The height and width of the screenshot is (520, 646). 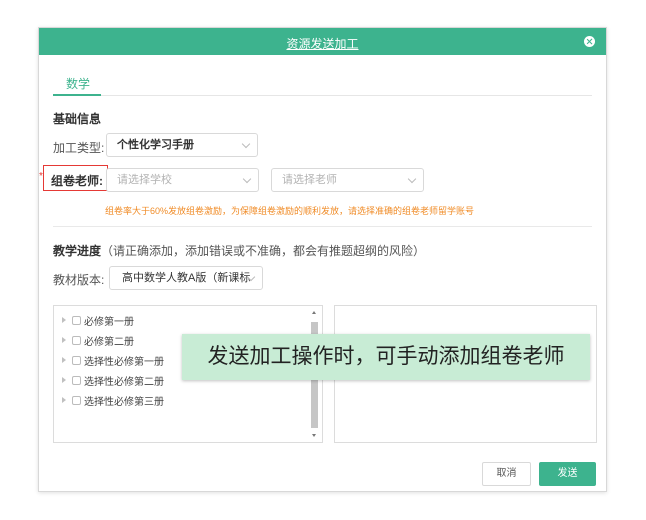 I want to click on teacher-select: 请选择老师, so click(x=347, y=180).